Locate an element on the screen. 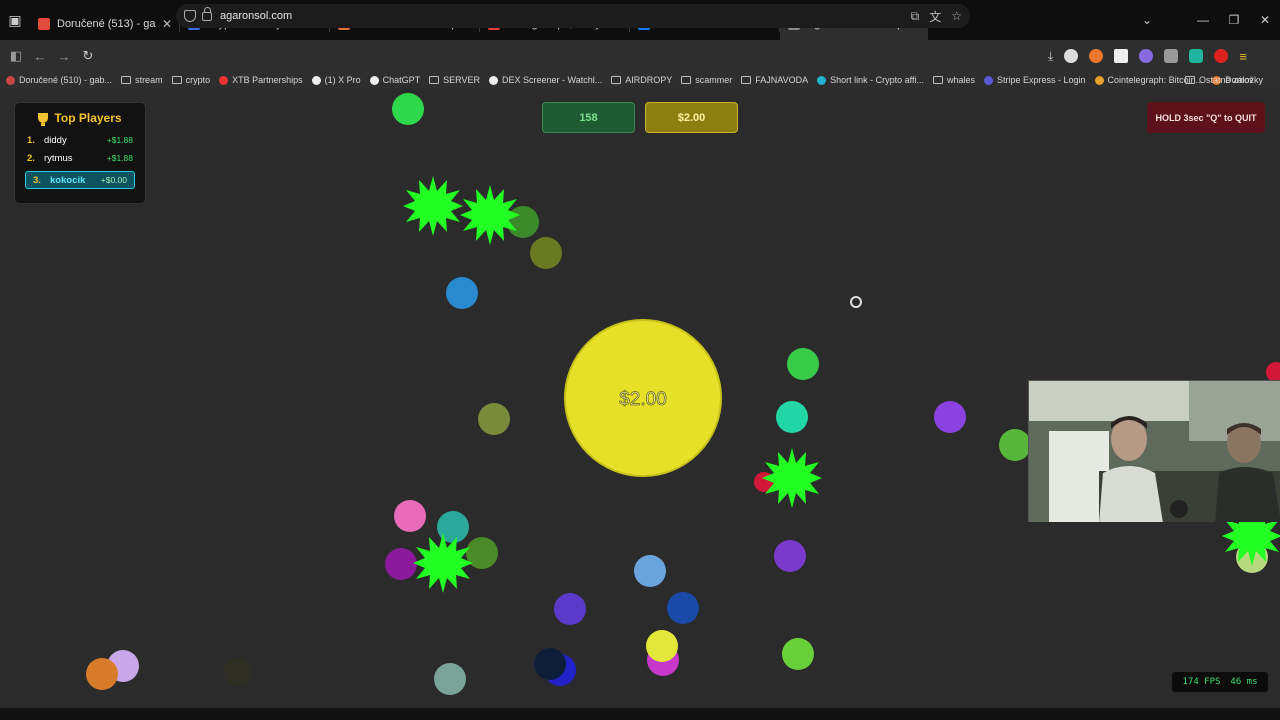 The image size is (1280, 720). bookmark-item: SERVER is located at coordinates (454, 80).